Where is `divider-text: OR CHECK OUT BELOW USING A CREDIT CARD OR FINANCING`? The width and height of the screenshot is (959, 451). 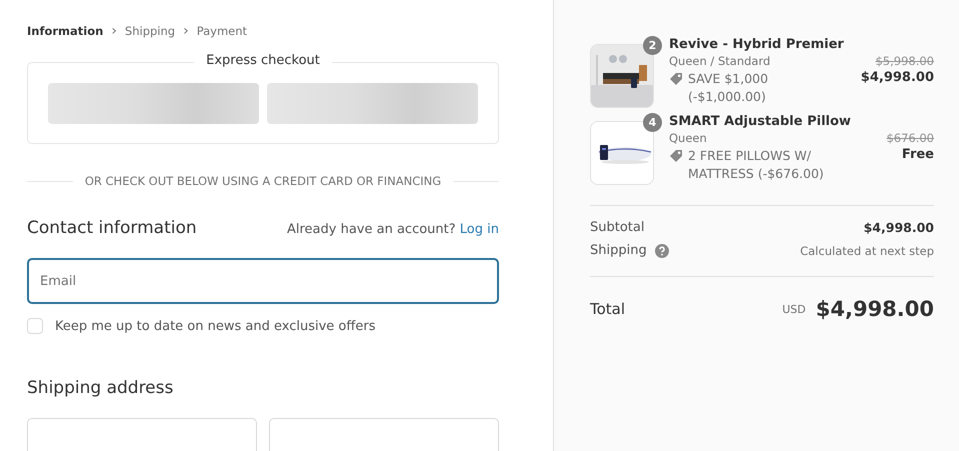
divider-text: OR CHECK OUT BELOW USING A CREDIT CARD OR FINANCING is located at coordinates (263, 181).